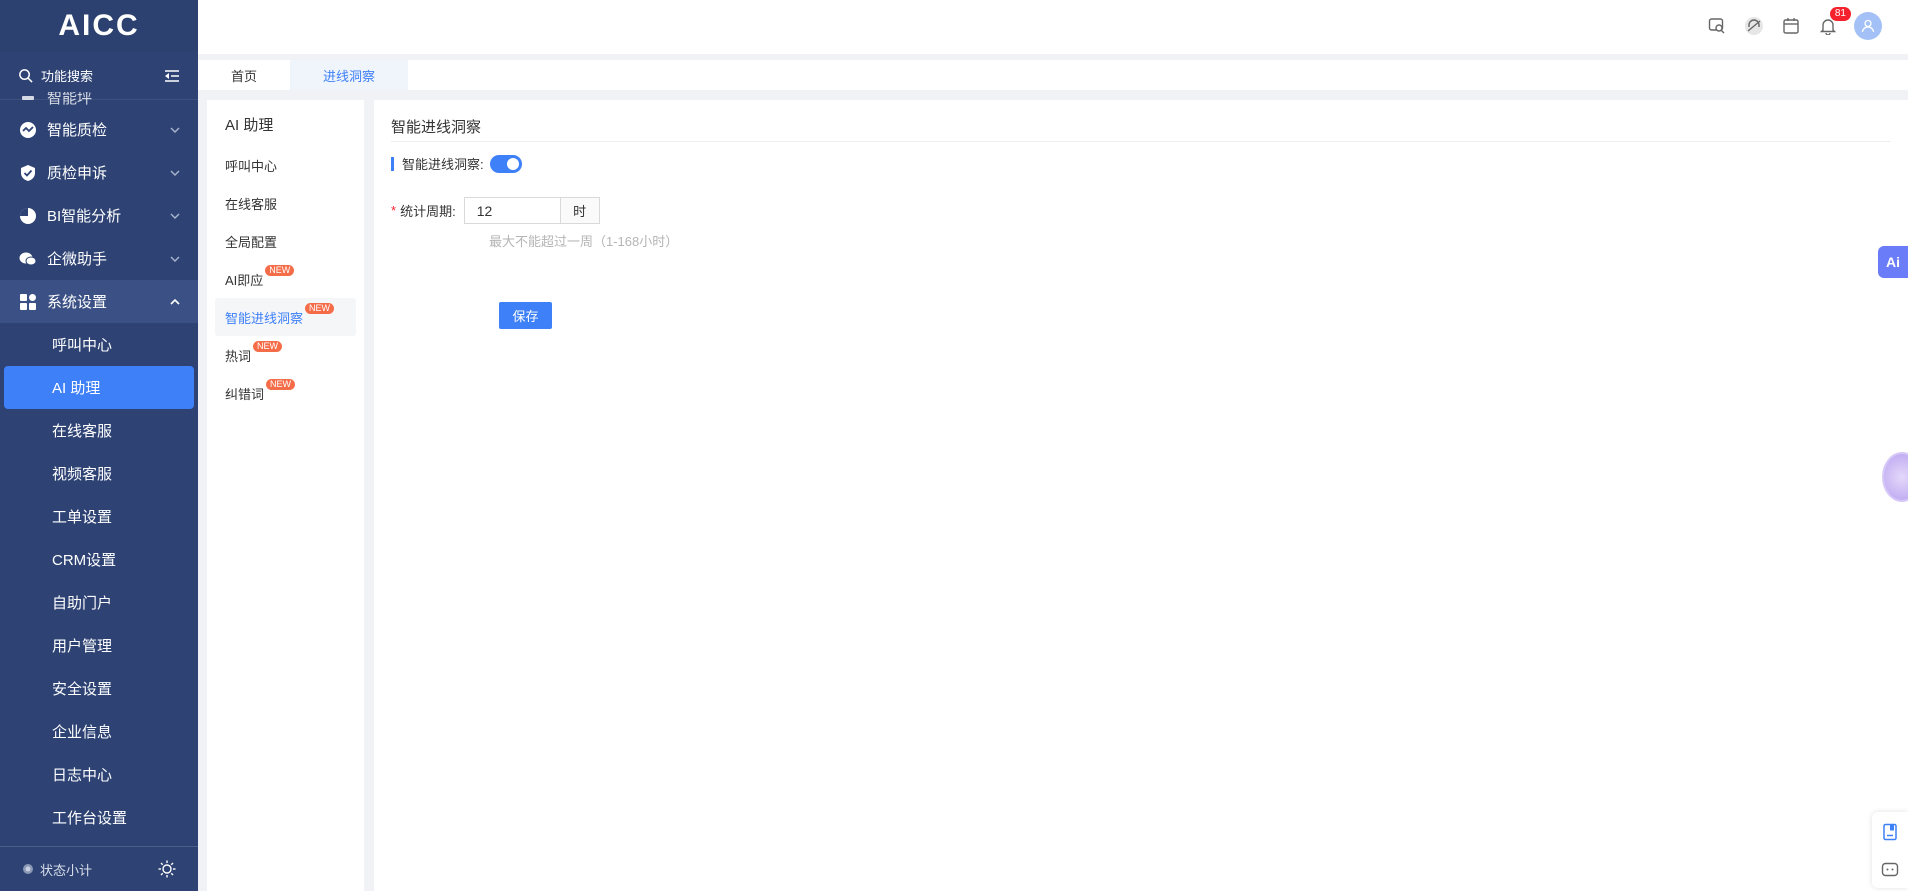 The height and width of the screenshot is (891, 1908). What do you see at coordinates (251, 204) in the screenshot?
I see `submenu-item-label: 在线客服` at bounding box center [251, 204].